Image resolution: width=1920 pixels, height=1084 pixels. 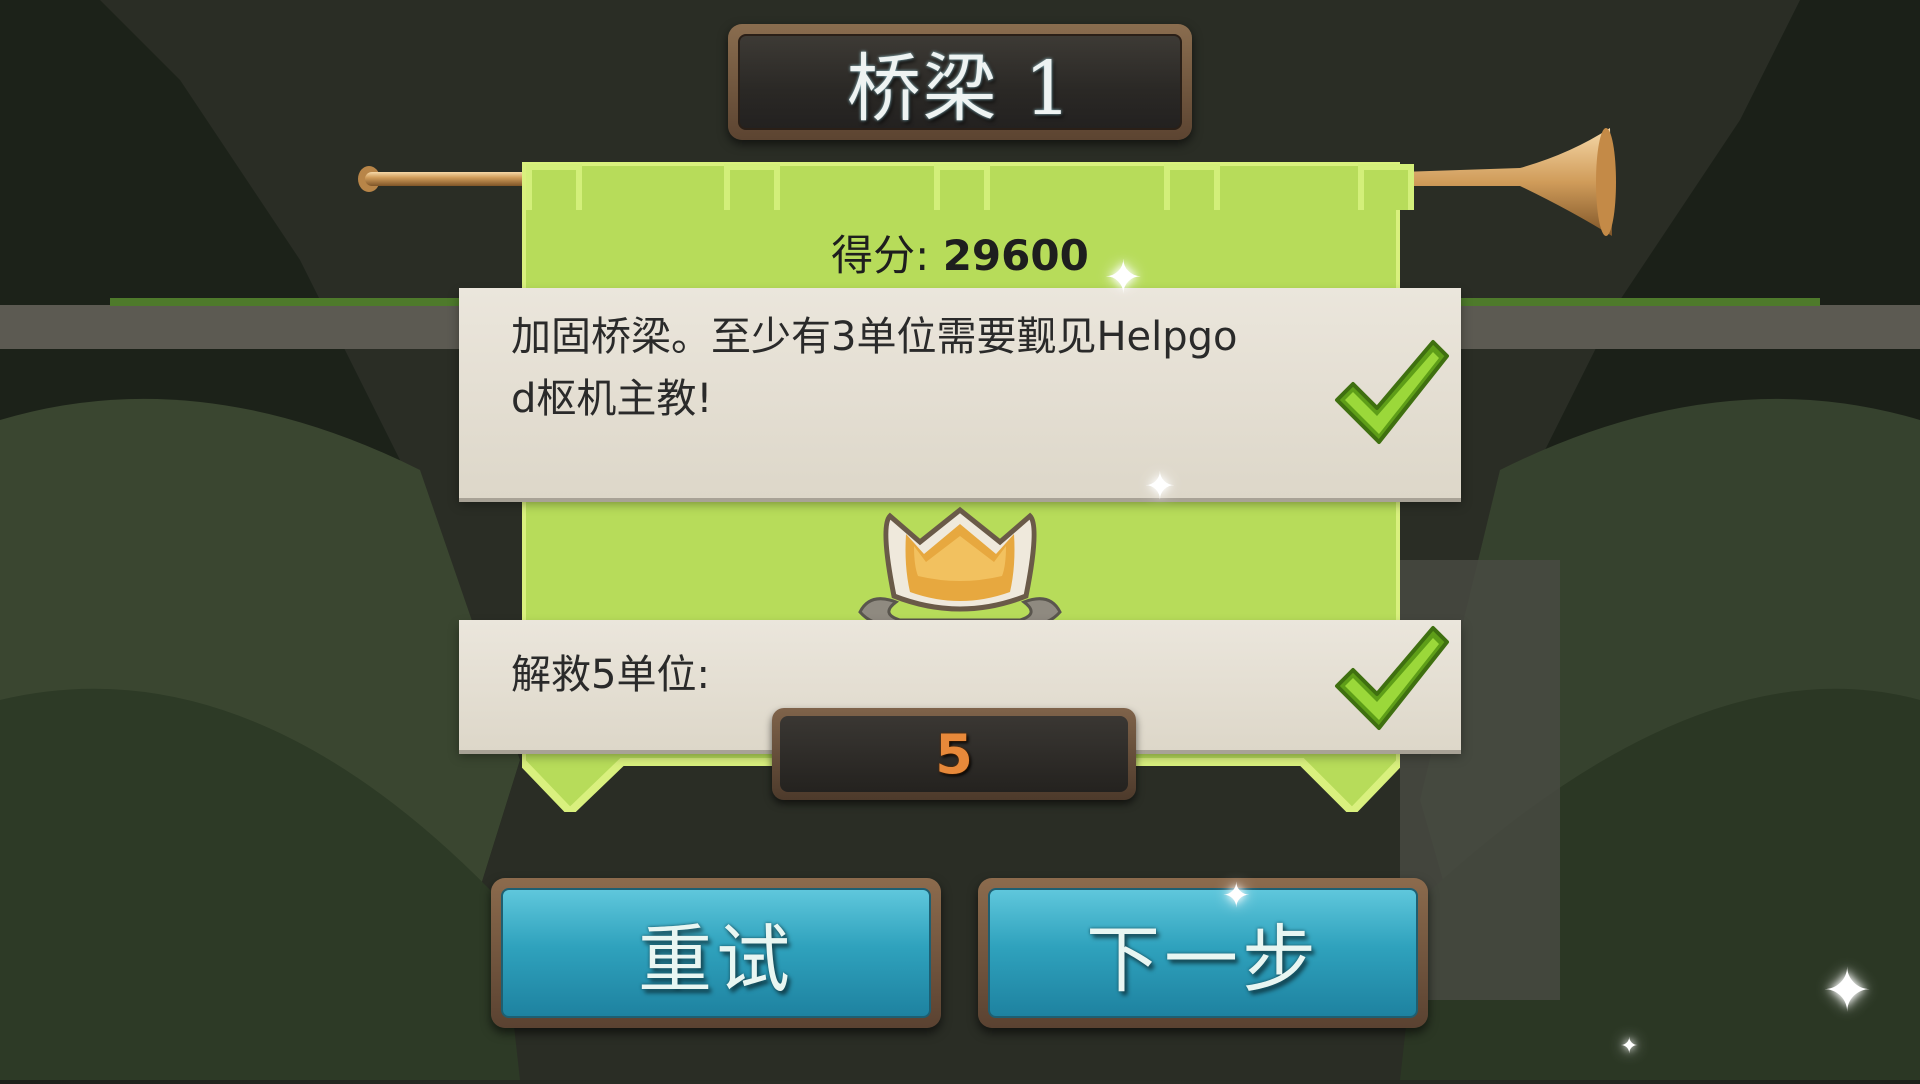 I want to click on title-plaque: 桥梁 1, so click(x=960, y=82).